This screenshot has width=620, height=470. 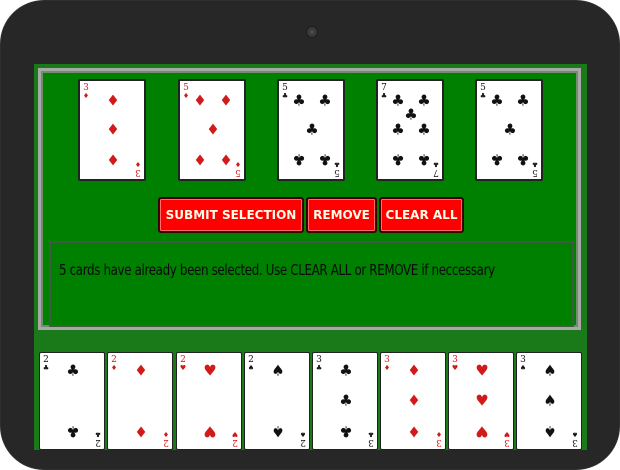 I want to click on hand-card: 2 ♦ 2 ♦ ♦ ♦, so click(x=140, y=401).